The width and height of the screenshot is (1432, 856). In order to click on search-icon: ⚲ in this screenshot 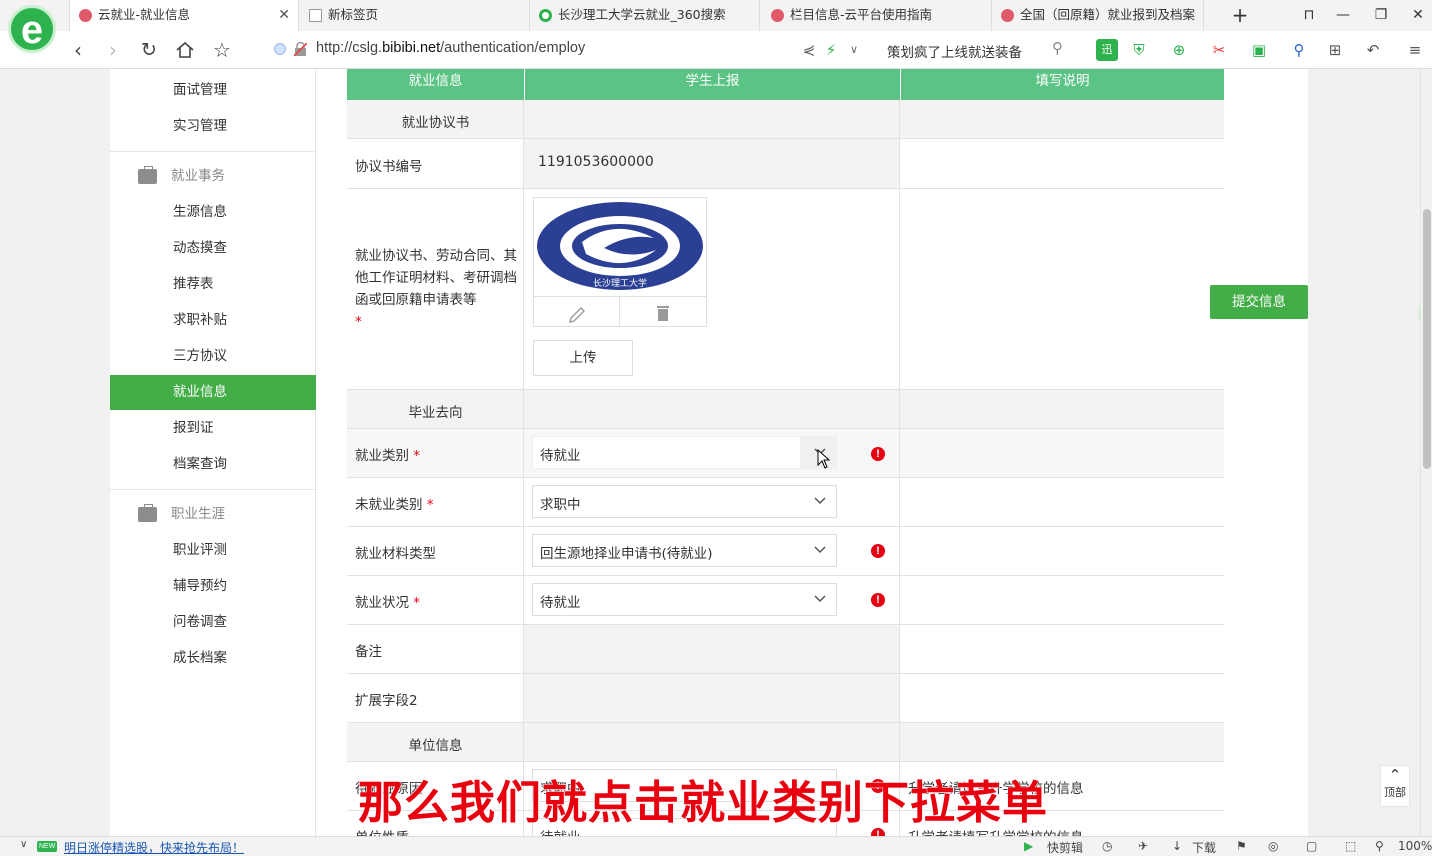, I will do `click(1057, 48)`.